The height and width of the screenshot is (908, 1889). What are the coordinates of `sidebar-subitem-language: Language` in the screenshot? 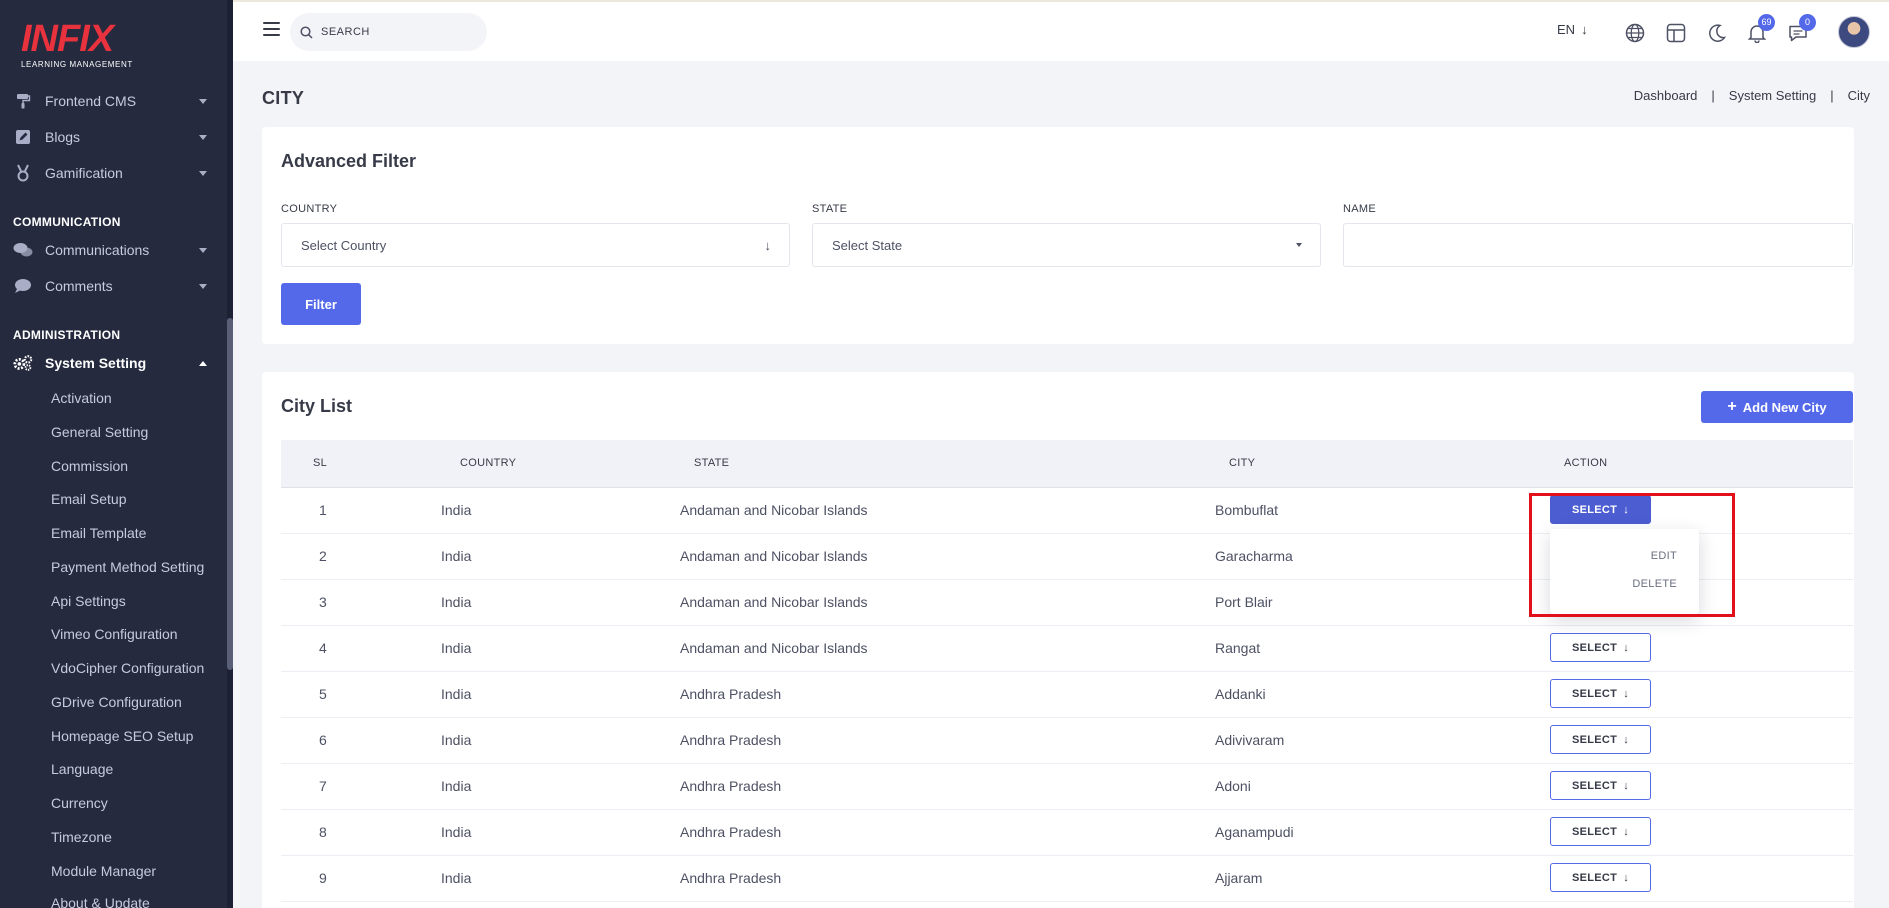 It's located at (82, 769).